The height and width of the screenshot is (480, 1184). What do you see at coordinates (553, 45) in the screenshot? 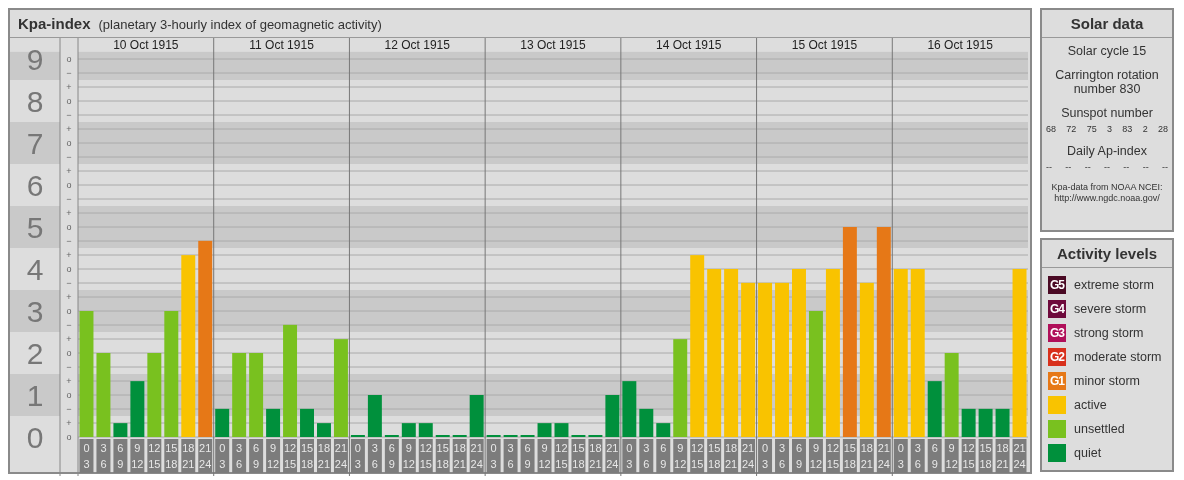
I see `date-label: 13 Oct 1915` at bounding box center [553, 45].